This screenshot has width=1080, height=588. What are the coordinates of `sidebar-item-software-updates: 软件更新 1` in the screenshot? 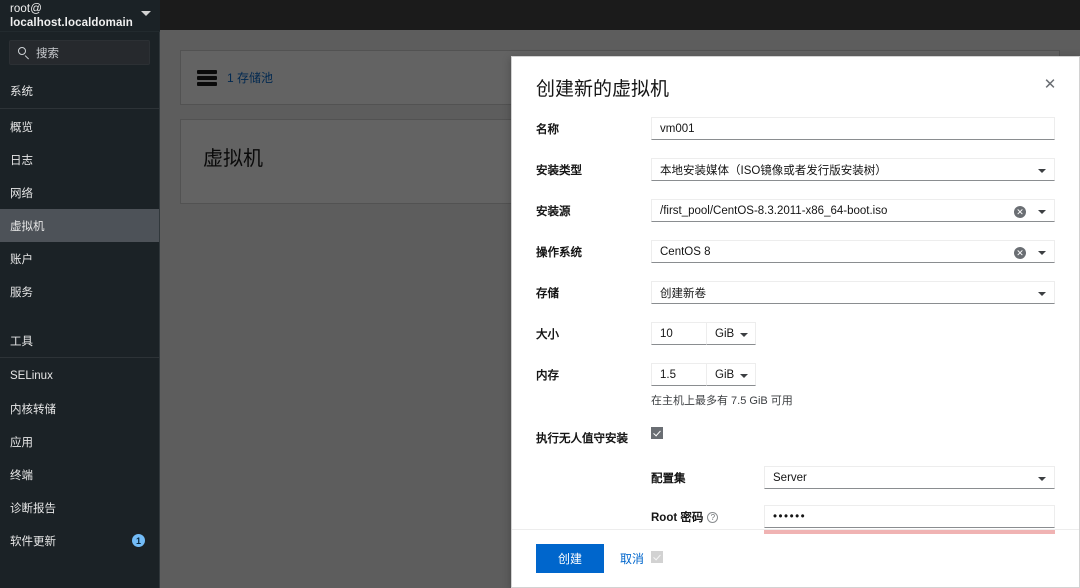 It's located at (79, 540).